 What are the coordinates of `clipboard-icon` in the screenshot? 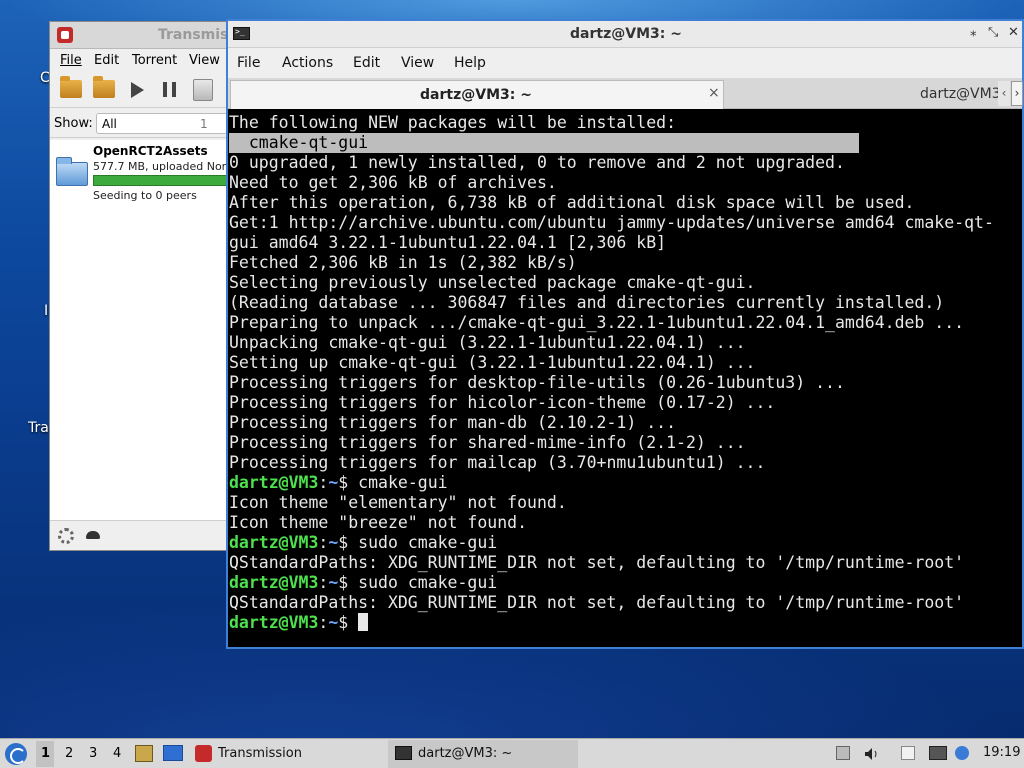 It's located at (908, 753).